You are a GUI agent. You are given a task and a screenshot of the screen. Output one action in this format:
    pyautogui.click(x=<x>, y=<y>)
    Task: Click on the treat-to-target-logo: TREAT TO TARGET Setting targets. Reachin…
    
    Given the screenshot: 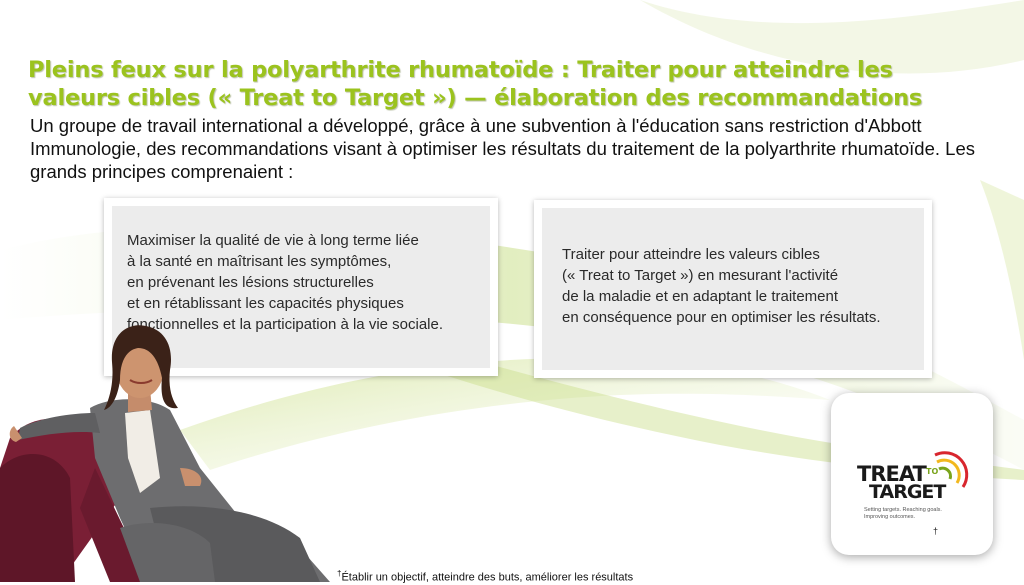 What is the action you would take?
    pyautogui.click(x=912, y=474)
    